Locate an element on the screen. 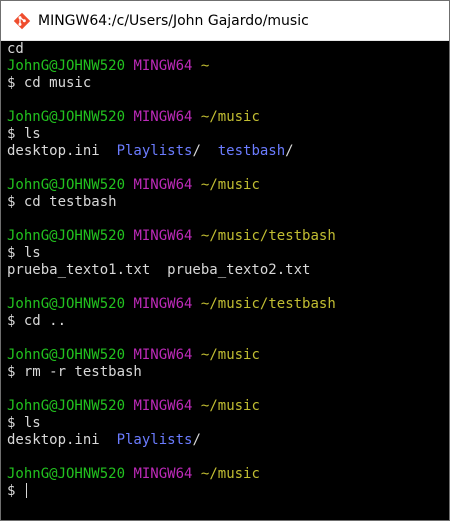 This screenshot has height=521, width=450. terminal-text-segment: cd is located at coordinates (15, 49).